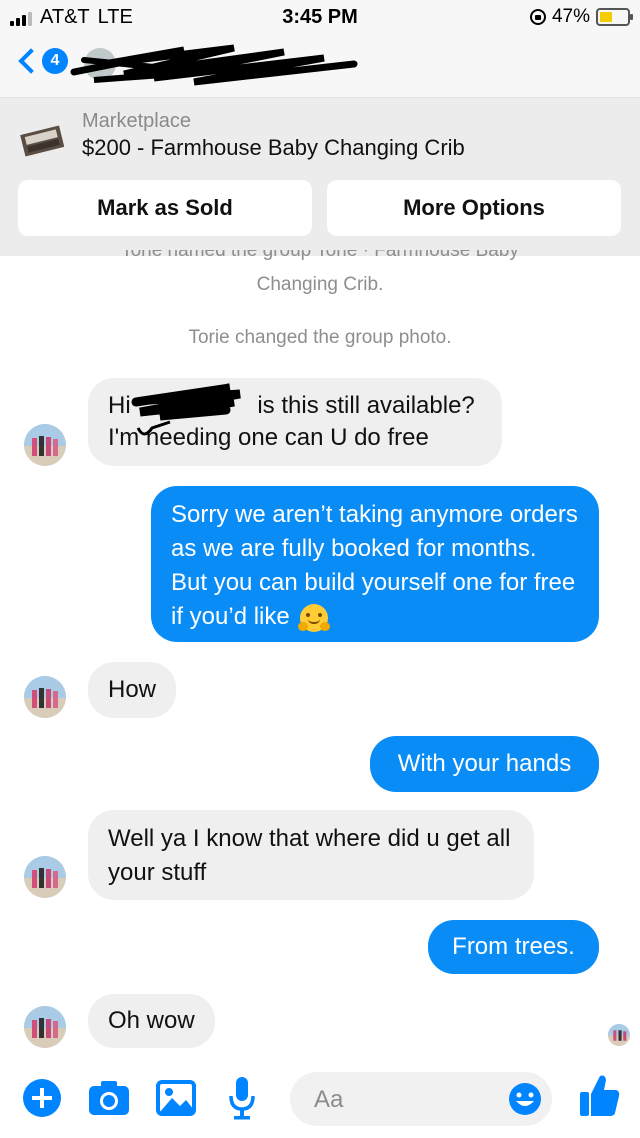 The height and width of the screenshot is (1138, 640). I want to click on more-options-button: More Options, so click(474, 208).